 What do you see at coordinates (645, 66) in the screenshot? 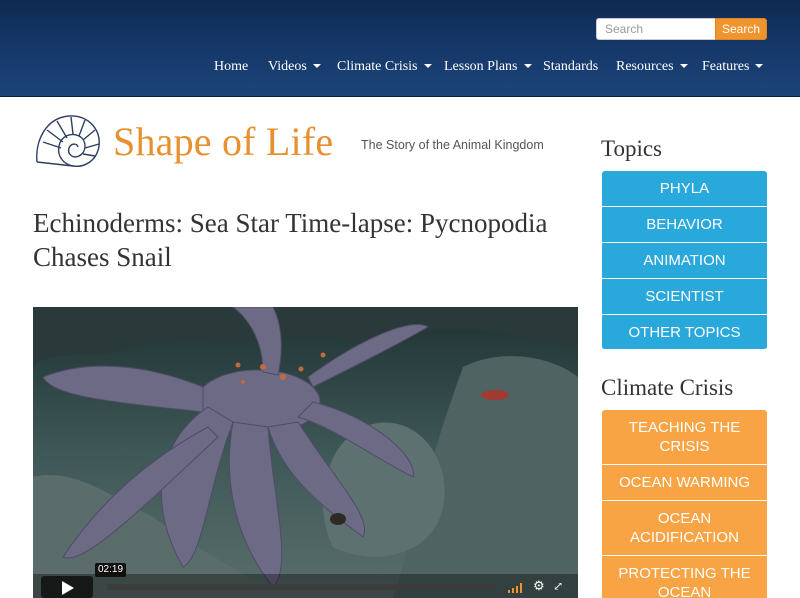
I see `nav-item-label: Resources` at bounding box center [645, 66].